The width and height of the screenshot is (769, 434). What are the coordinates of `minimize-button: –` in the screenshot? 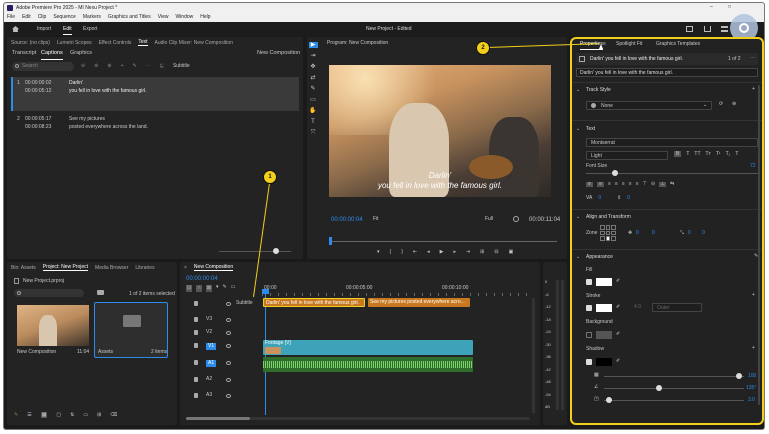 It's located at (711, 7).